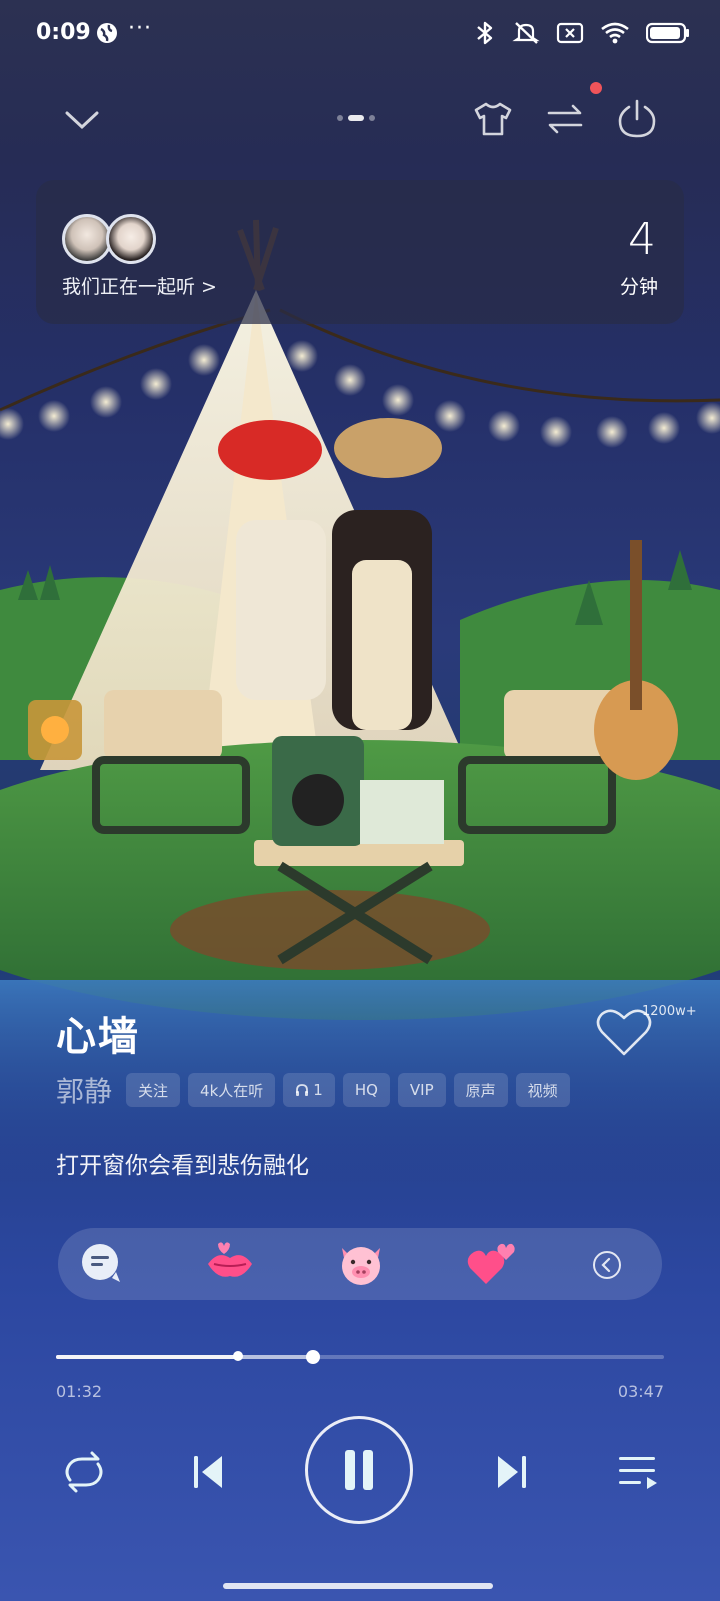 The height and width of the screenshot is (1601, 720). Describe the element at coordinates (63, 32) in the screenshot. I see `status-time: 0:09` at that location.